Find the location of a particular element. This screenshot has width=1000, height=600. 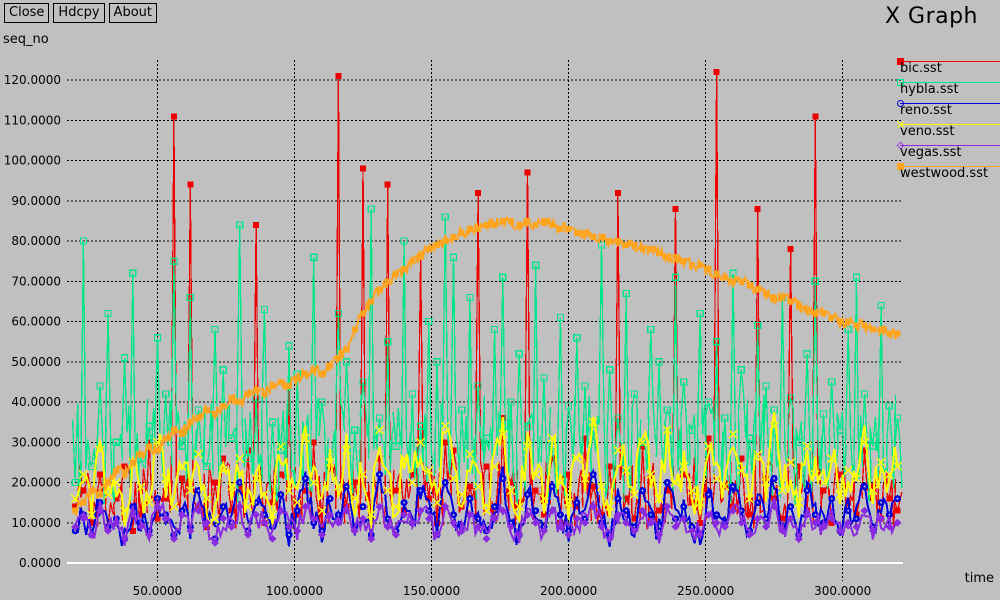

y-tick-label: 60.0000 is located at coordinates (36, 322).